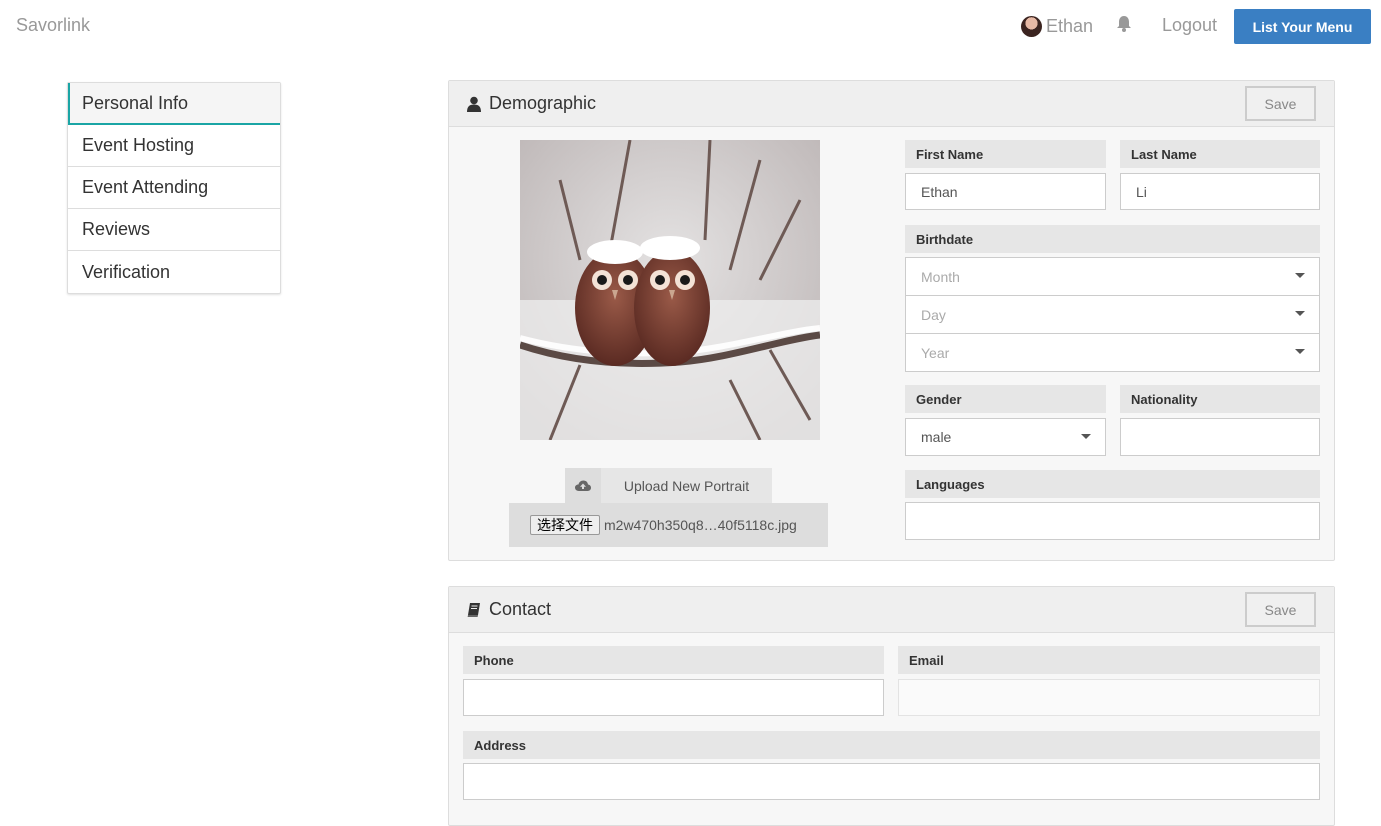  Describe the element at coordinates (174, 146) in the screenshot. I see `side-item-event-hosting: Event Hosting` at that location.